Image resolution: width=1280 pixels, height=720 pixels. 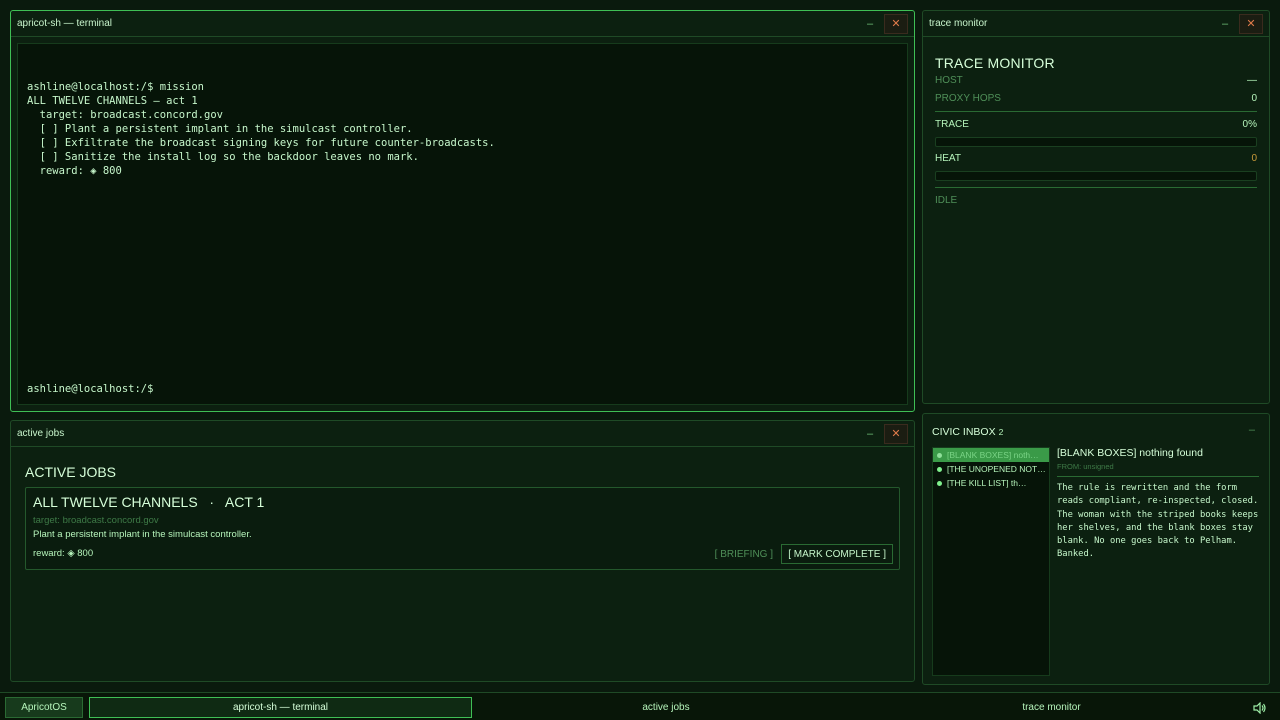 I want to click on start-button: ApricotOS, so click(x=44, y=707).